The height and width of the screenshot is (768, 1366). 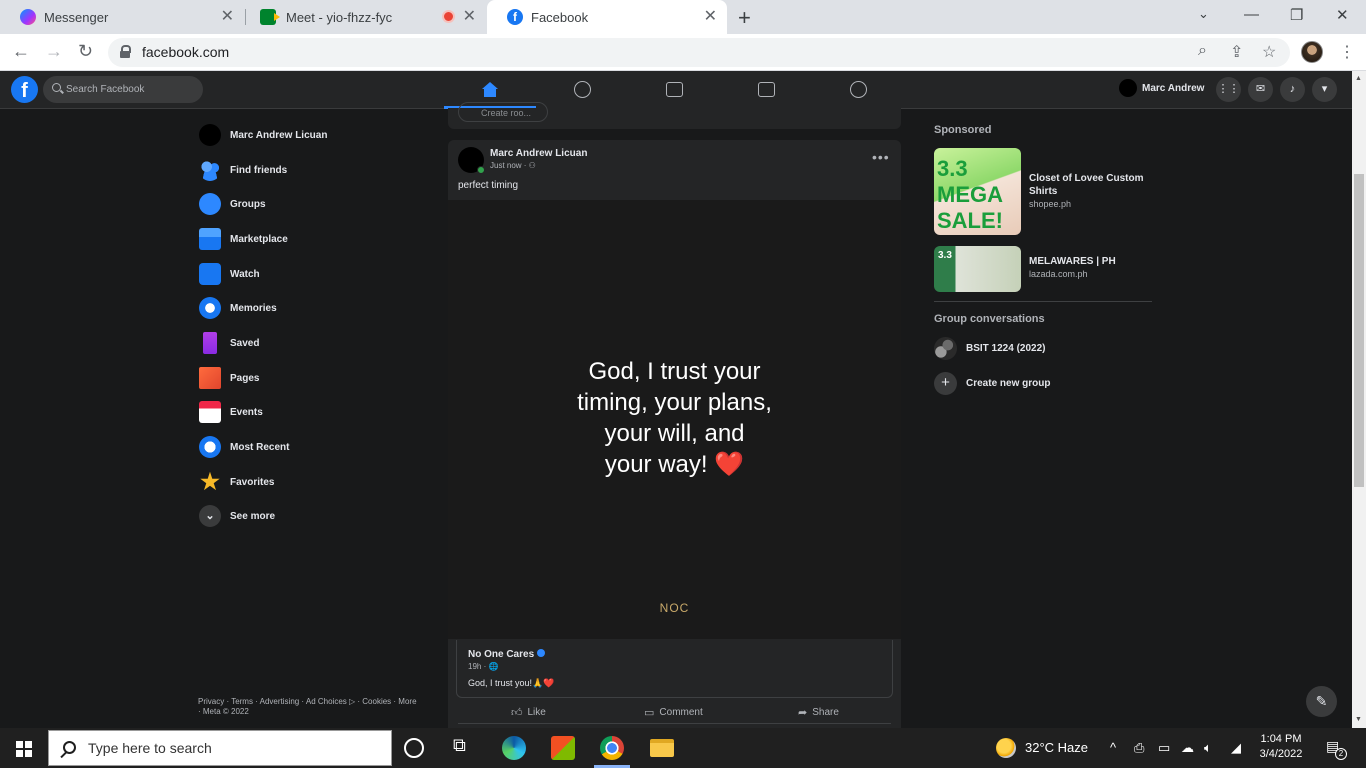 I want to click on ad-image: 3.3 MEGA SALE!, so click(x=977, y=191).